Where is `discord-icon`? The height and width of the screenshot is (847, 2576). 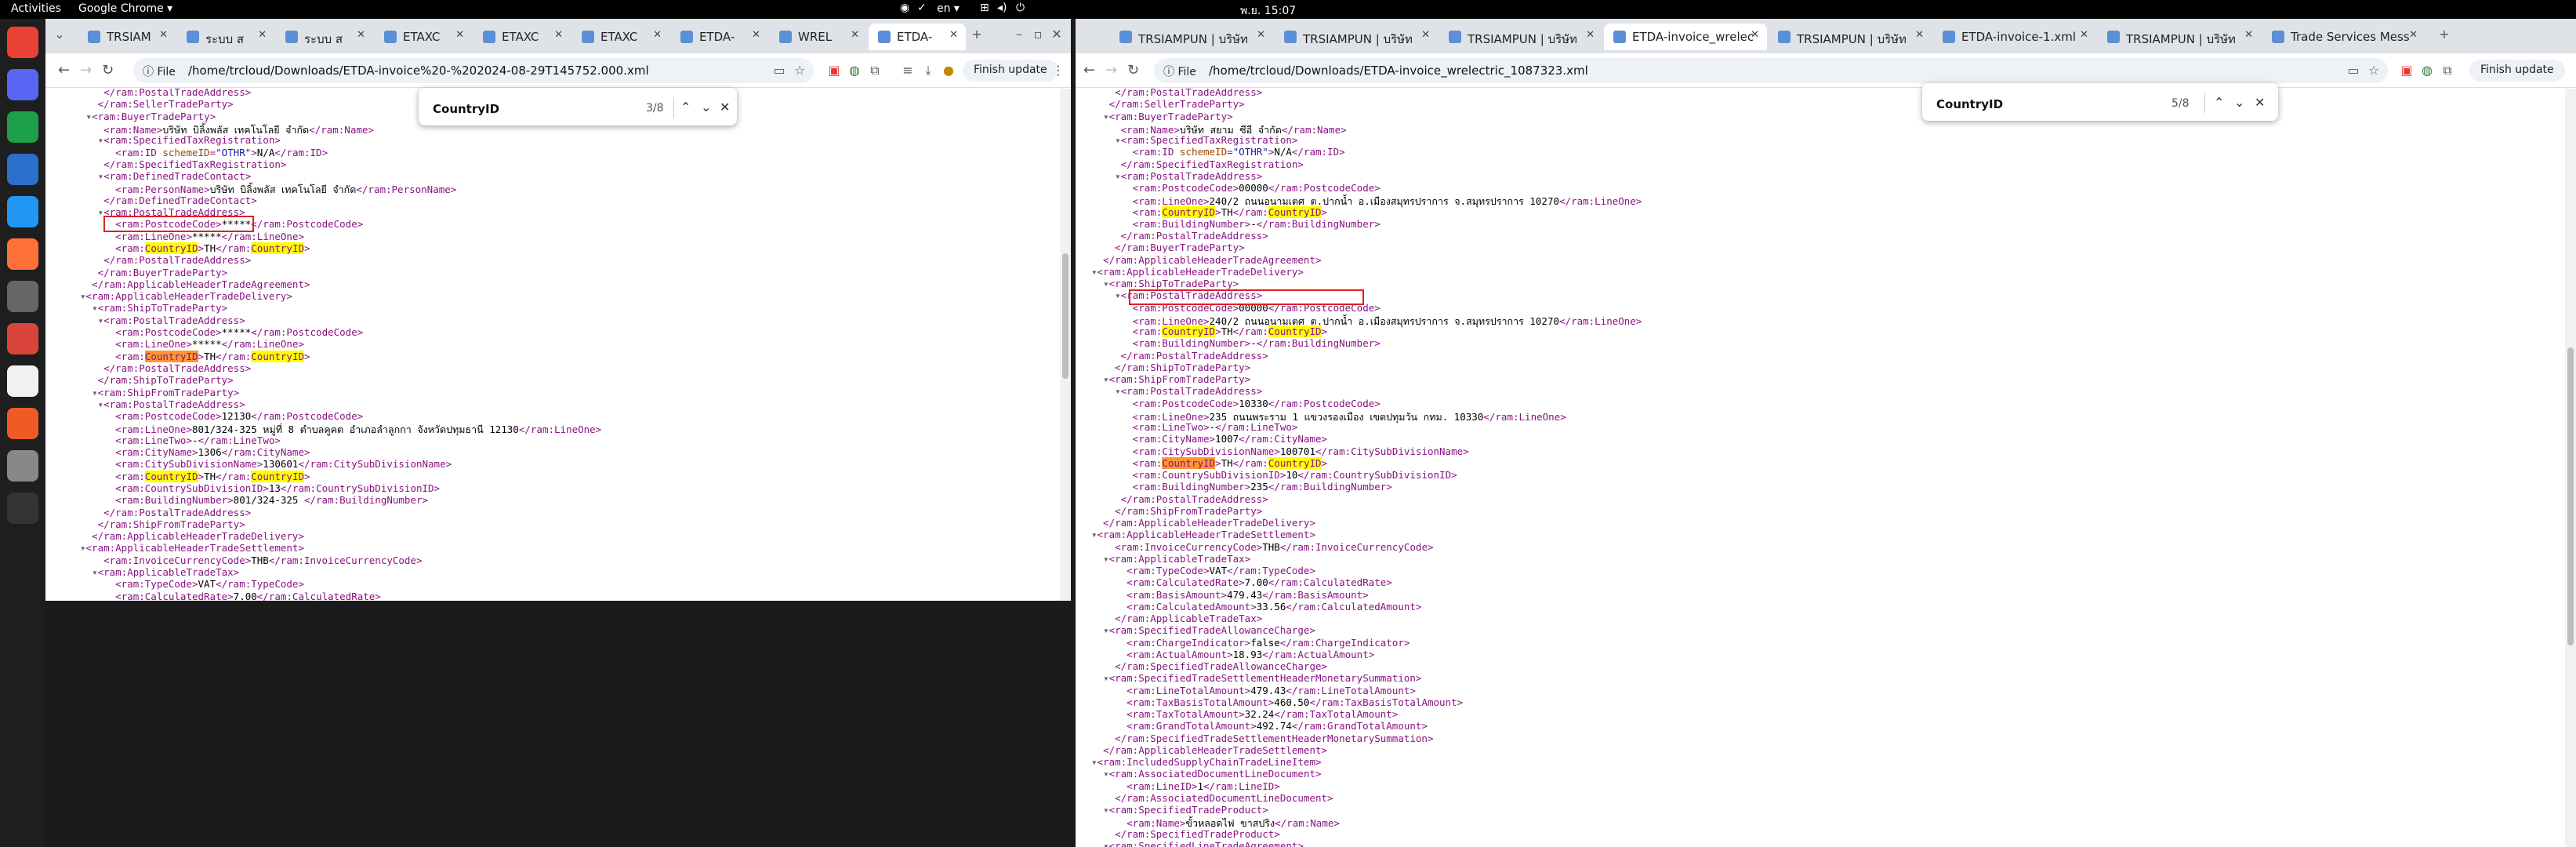 discord-icon is located at coordinates (22, 84).